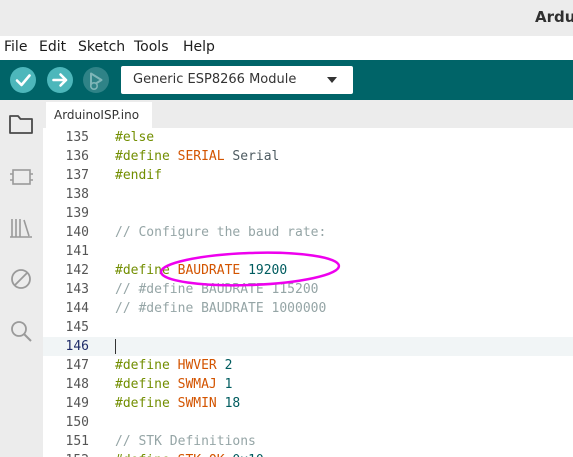  I want to click on code-token: // Configure the baud rate:, so click(221, 232).